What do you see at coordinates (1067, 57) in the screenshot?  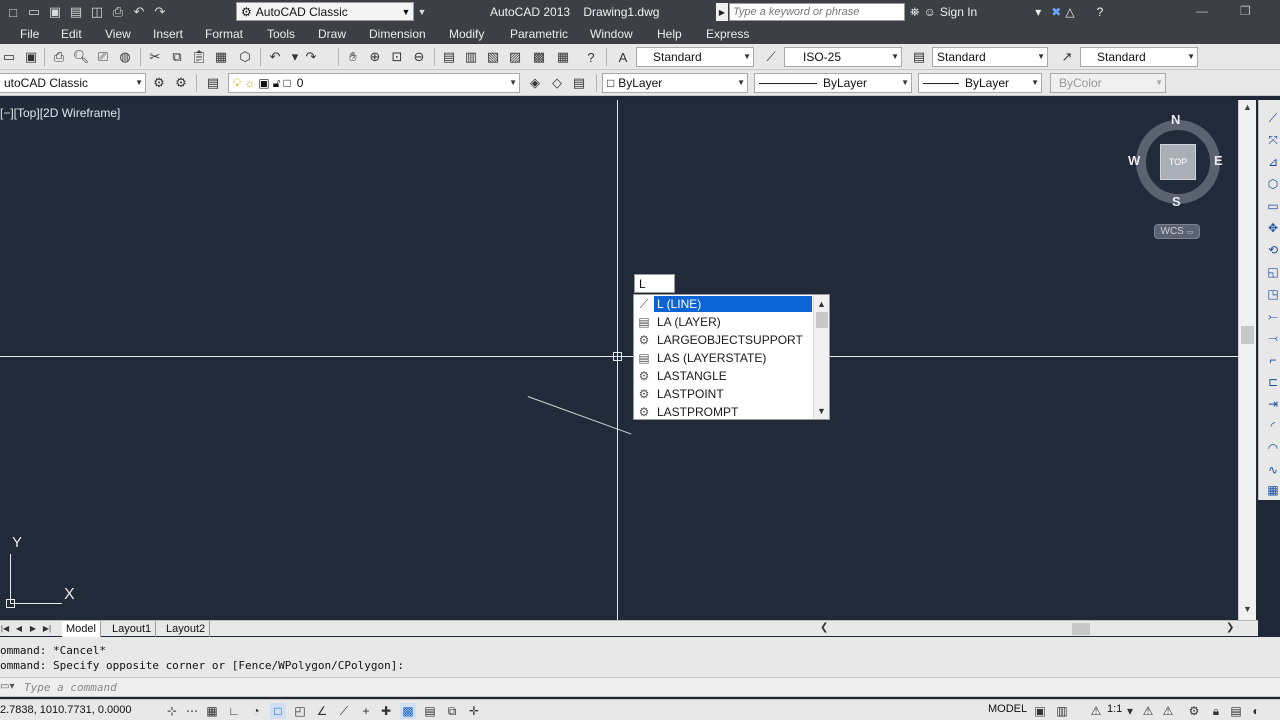 I see `multileader-style-icon: ↗` at bounding box center [1067, 57].